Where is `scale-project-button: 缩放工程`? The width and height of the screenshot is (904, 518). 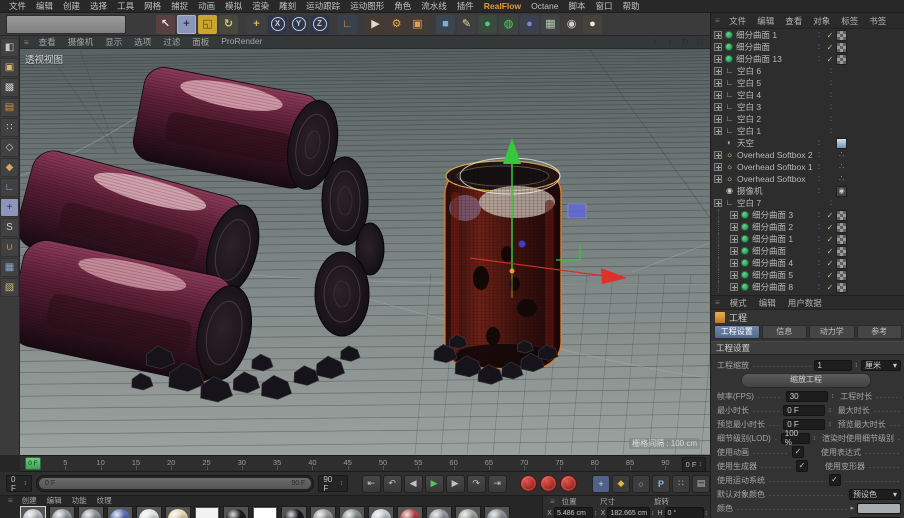 scale-project-button: 缩放工程 is located at coordinates (806, 380).